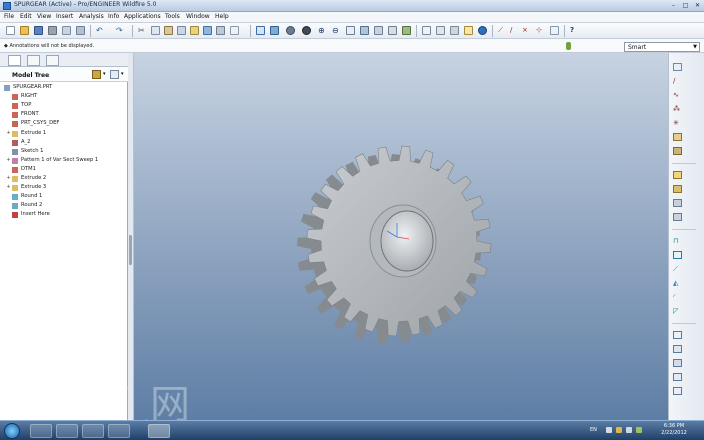 The height and width of the screenshot is (440, 704). What do you see at coordinates (697, 5) in the screenshot?
I see `close-button: ✕` at bounding box center [697, 5].